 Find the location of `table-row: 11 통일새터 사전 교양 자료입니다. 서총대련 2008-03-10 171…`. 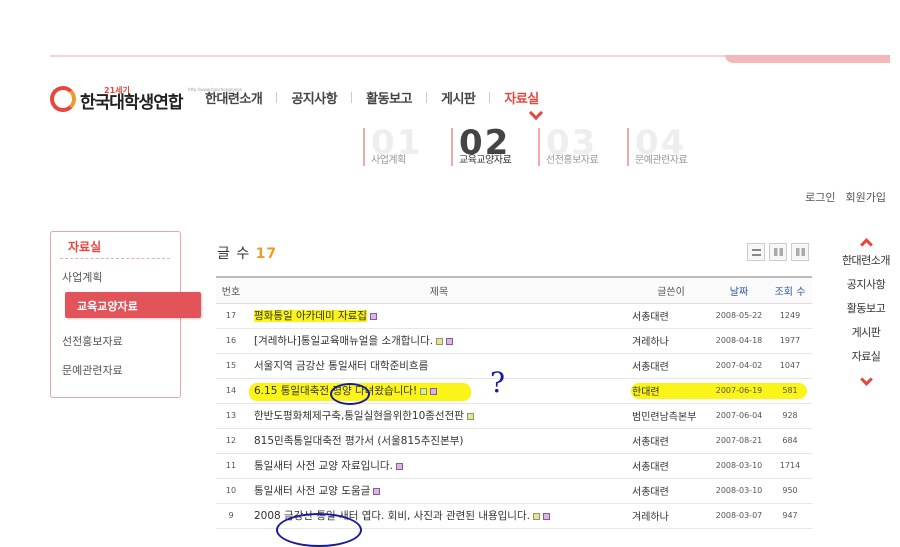

table-row: 11 통일새터 사전 교양 자료입니다. 서총대련 2008-03-10 171… is located at coordinates (514, 466).